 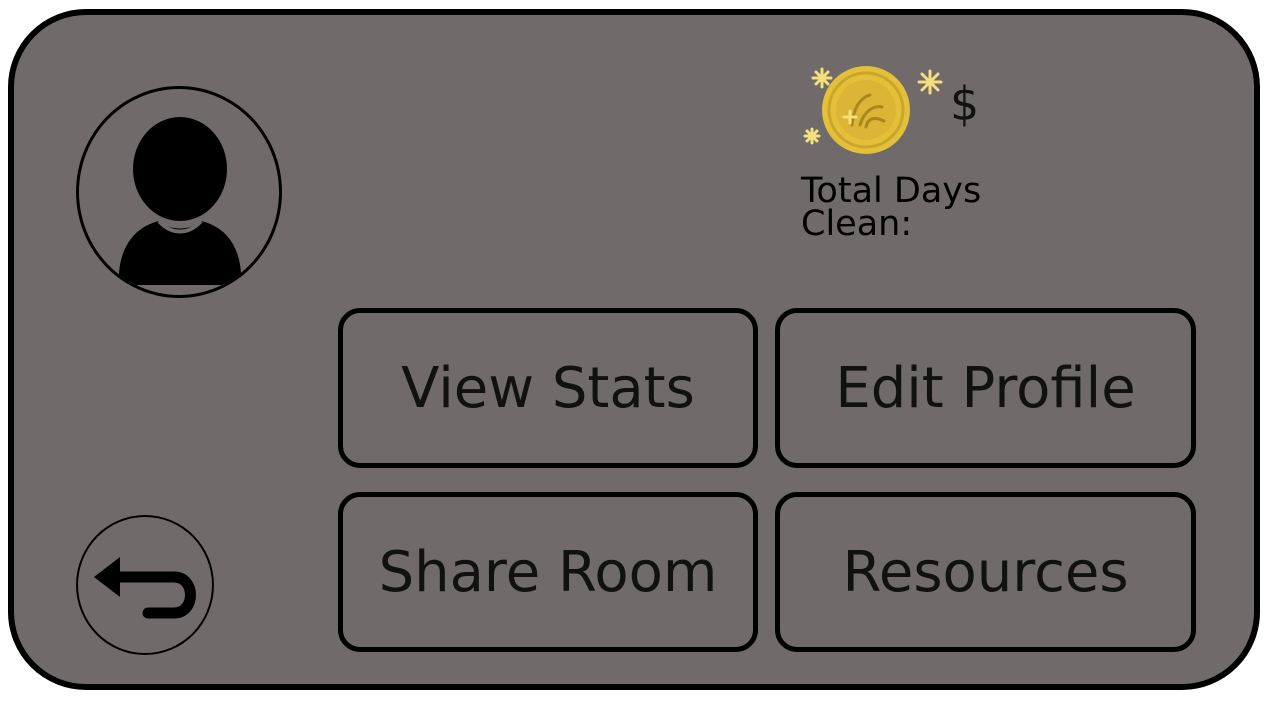 What do you see at coordinates (145, 588) in the screenshot?
I see `back-arrow-icon` at bounding box center [145, 588].